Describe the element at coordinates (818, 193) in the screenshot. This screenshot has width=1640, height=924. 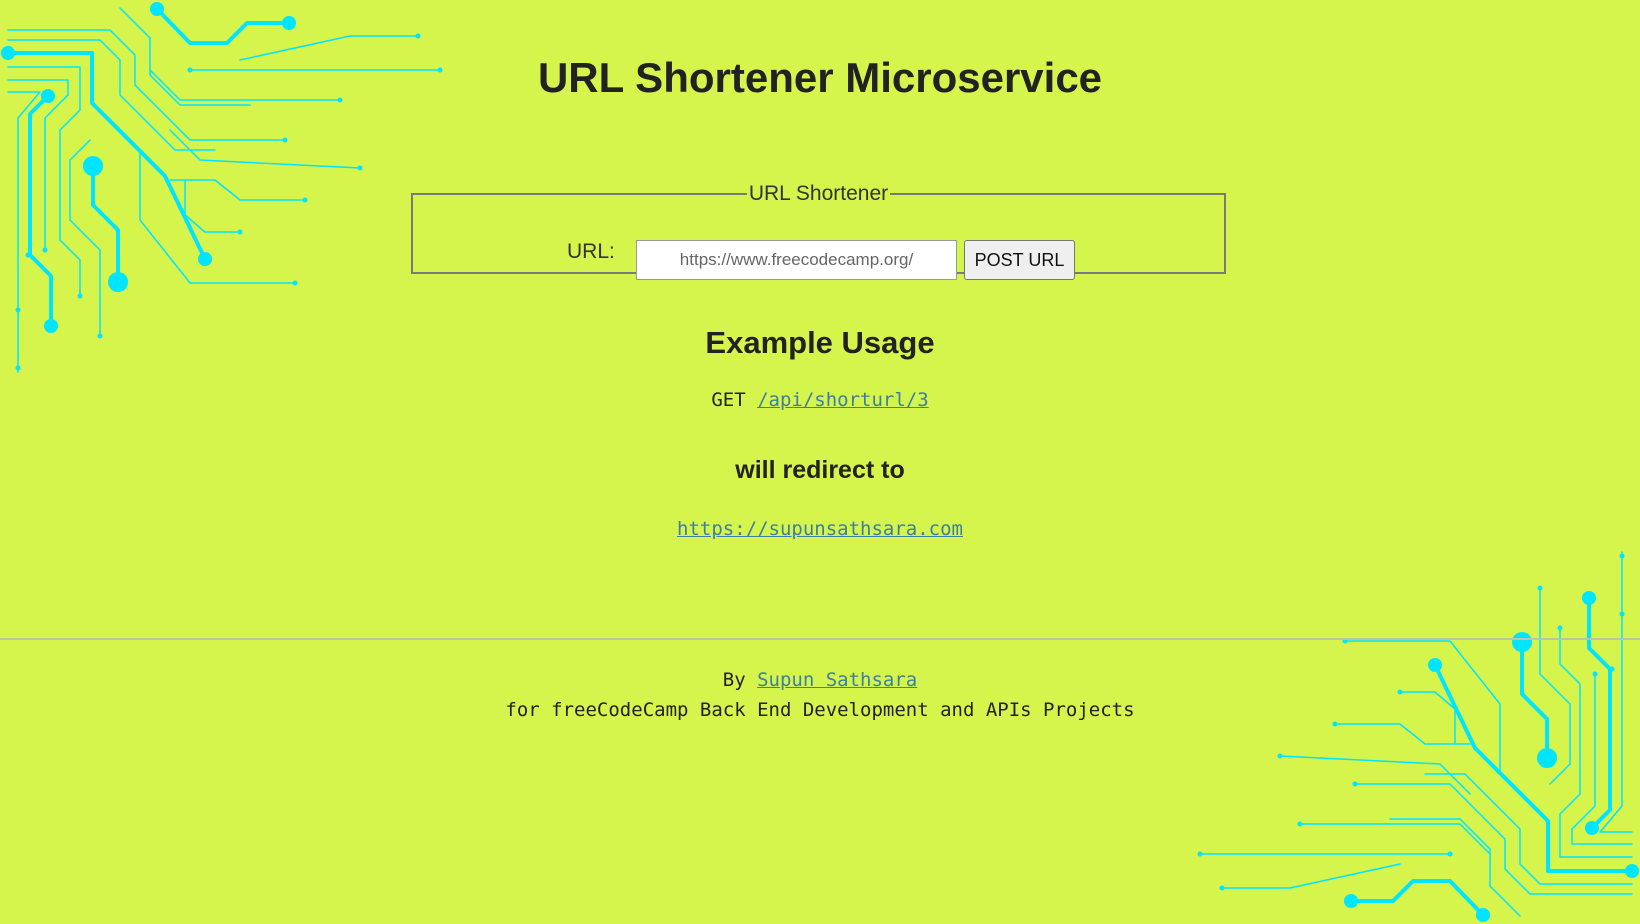
I see `form-legend: URL Shortener` at that location.